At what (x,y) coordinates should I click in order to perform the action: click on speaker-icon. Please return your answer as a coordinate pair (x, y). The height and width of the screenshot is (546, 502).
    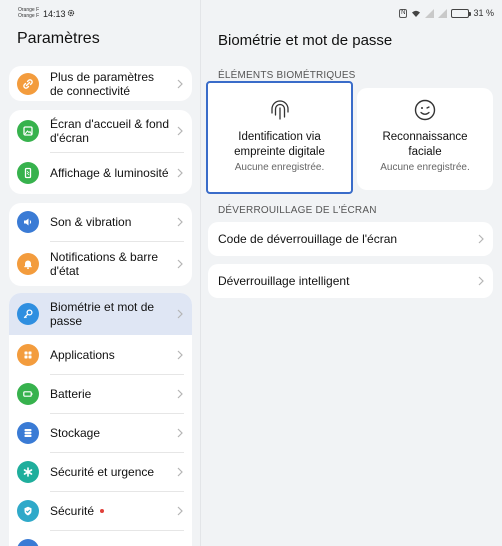
    Looking at the image, I should click on (28, 222).